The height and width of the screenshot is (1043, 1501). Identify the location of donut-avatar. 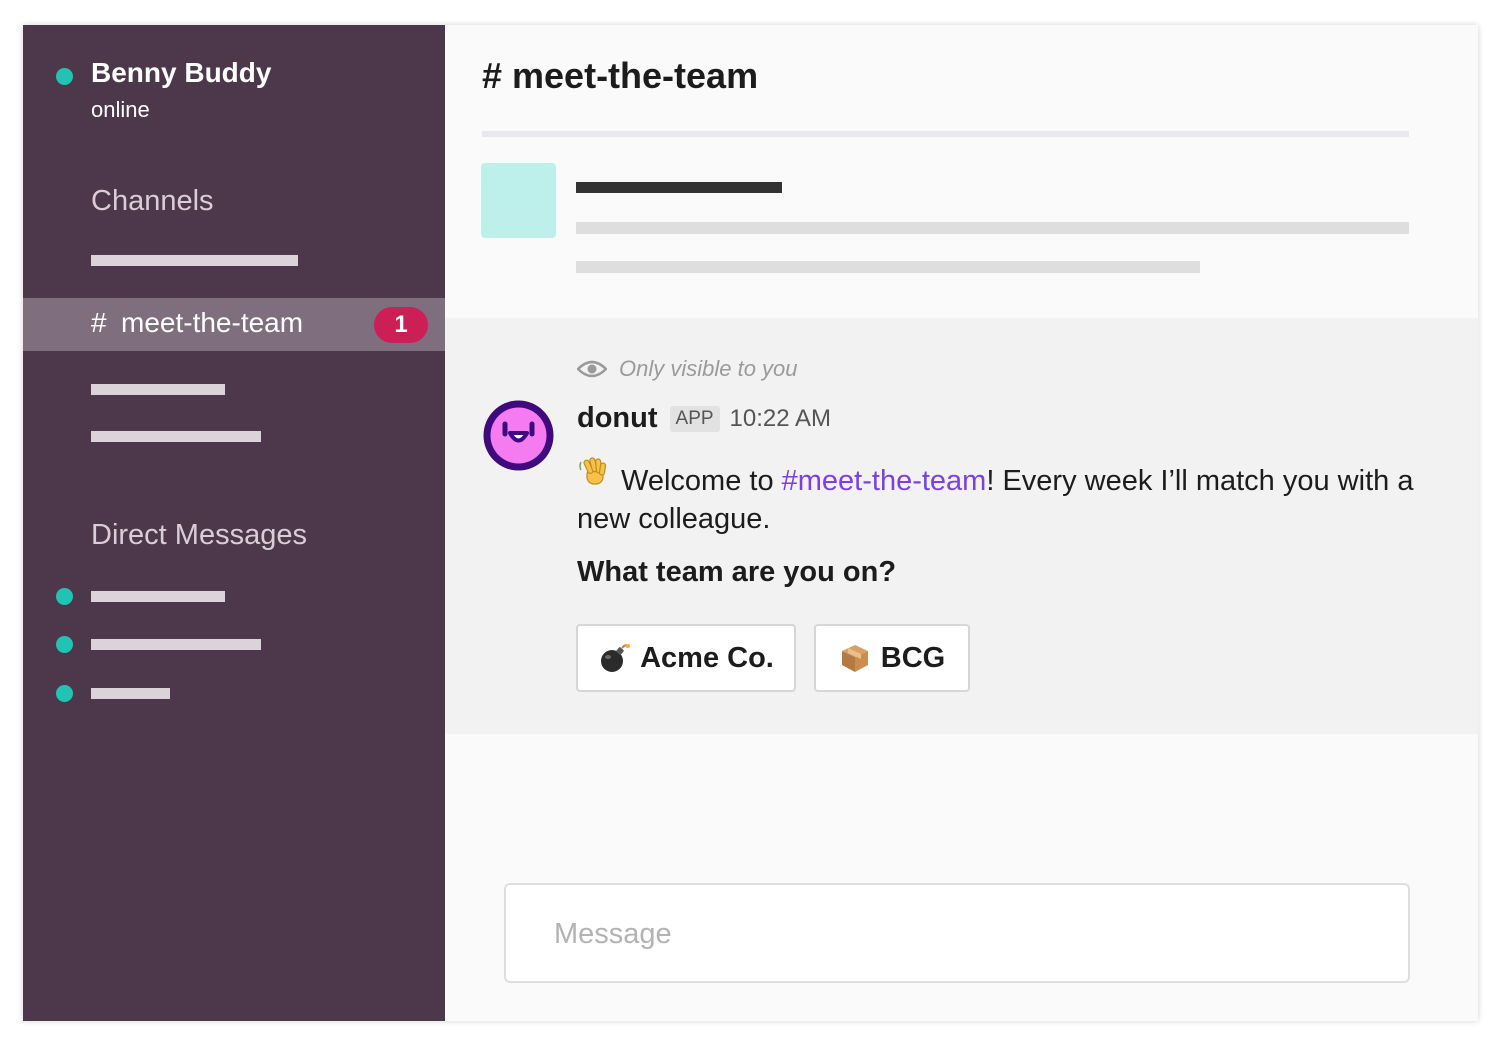
(518, 435).